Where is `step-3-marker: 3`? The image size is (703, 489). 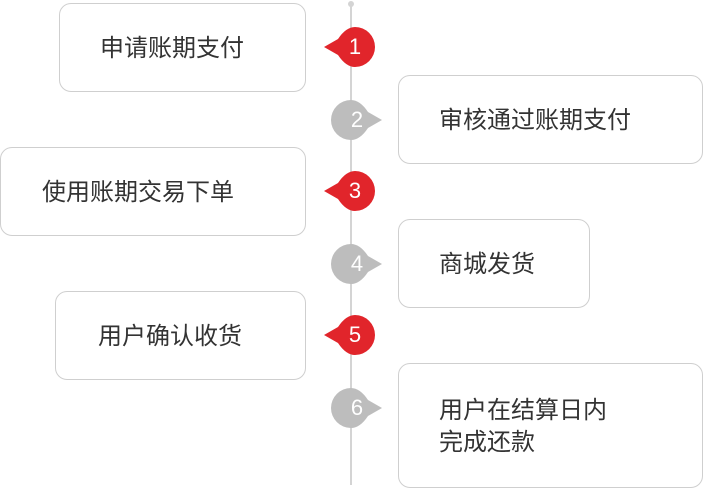 step-3-marker: 3 is located at coordinates (352, 191).